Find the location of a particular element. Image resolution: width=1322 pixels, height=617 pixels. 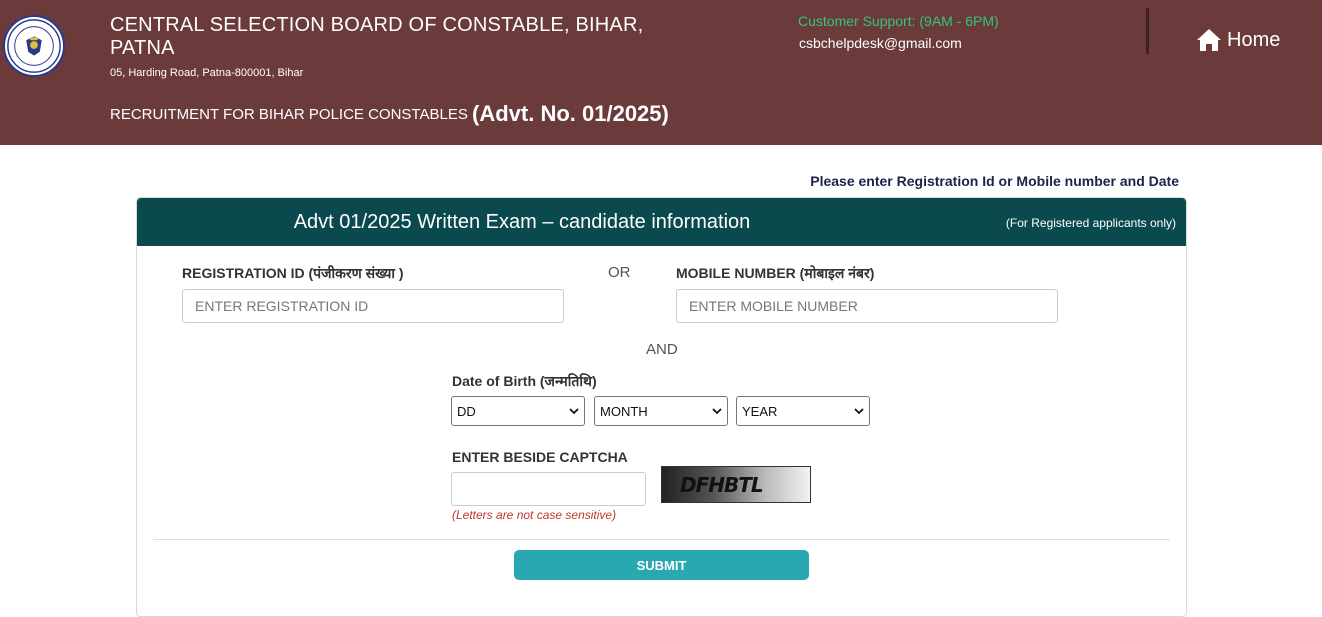

dob-day-select: DD is located at coordinates (518, 411).